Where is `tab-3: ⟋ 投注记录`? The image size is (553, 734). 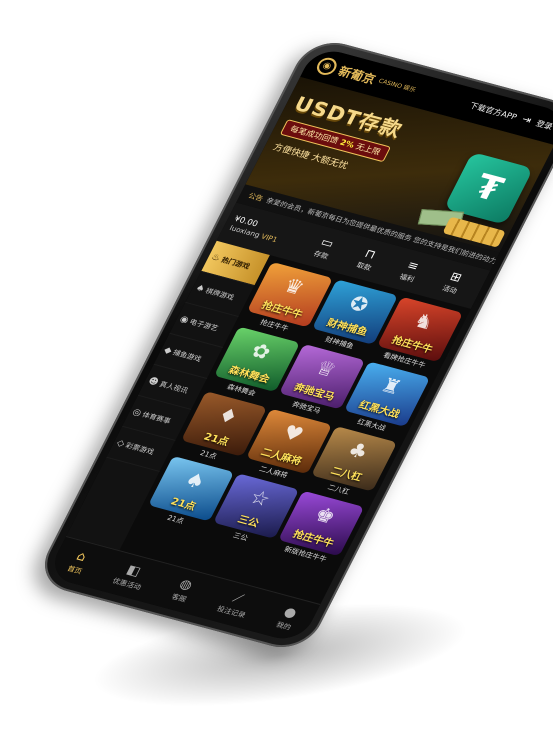 tab-3: ⟋ 投注记录 is located at coordinates (235, 604).